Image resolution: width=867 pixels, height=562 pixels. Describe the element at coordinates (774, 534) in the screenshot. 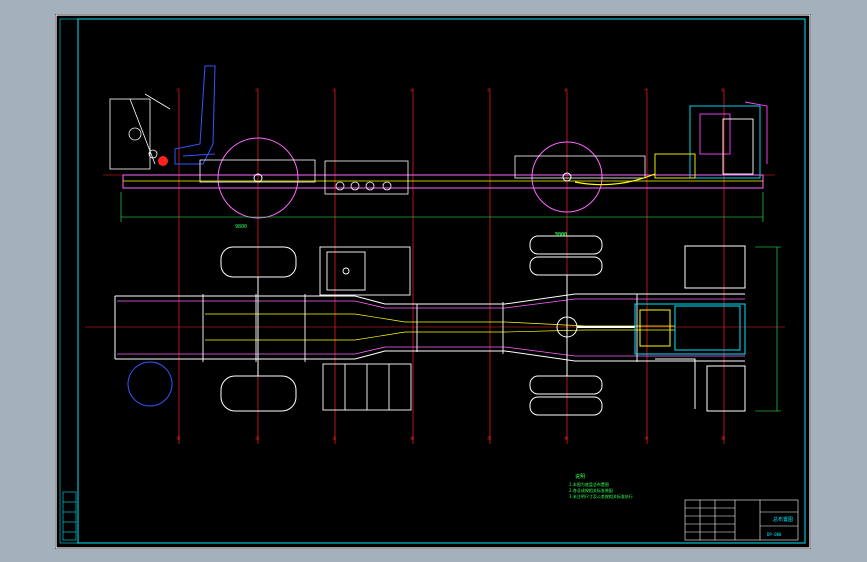

I see `title-block-number: DP-000` at that location.